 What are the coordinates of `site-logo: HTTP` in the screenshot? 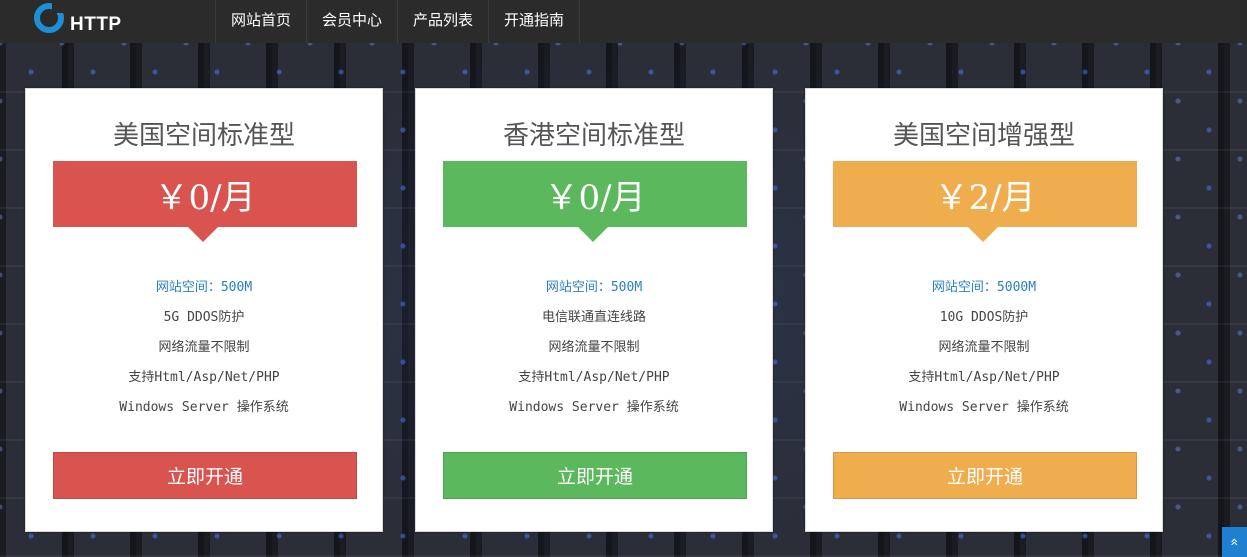 It's located at (78, 20).